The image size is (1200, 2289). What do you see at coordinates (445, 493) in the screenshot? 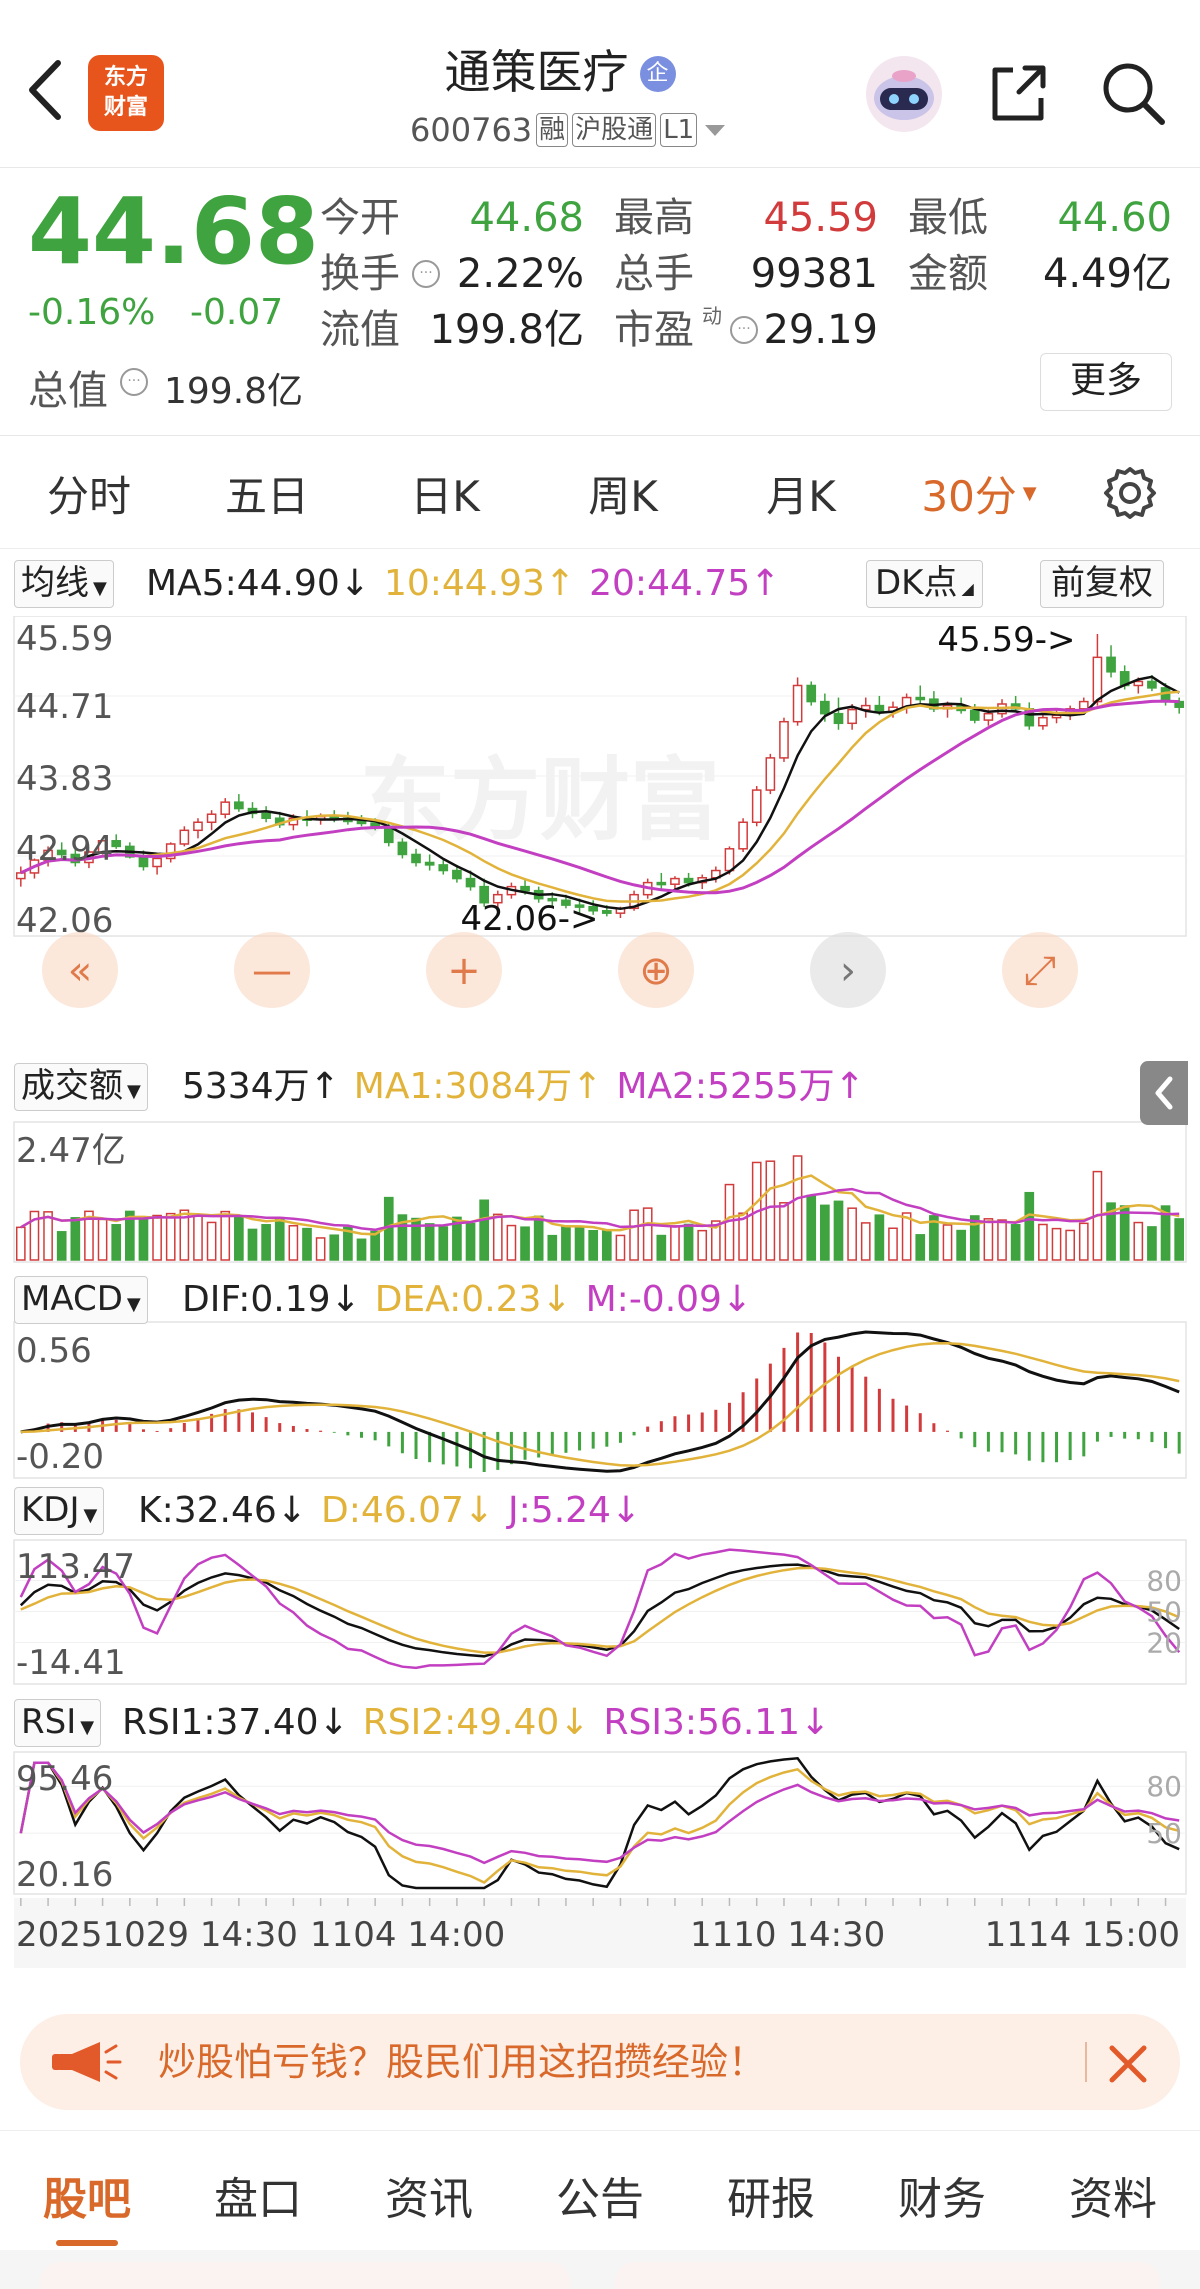
I see `period-tab: 日K` at bounding box center [445, 493].